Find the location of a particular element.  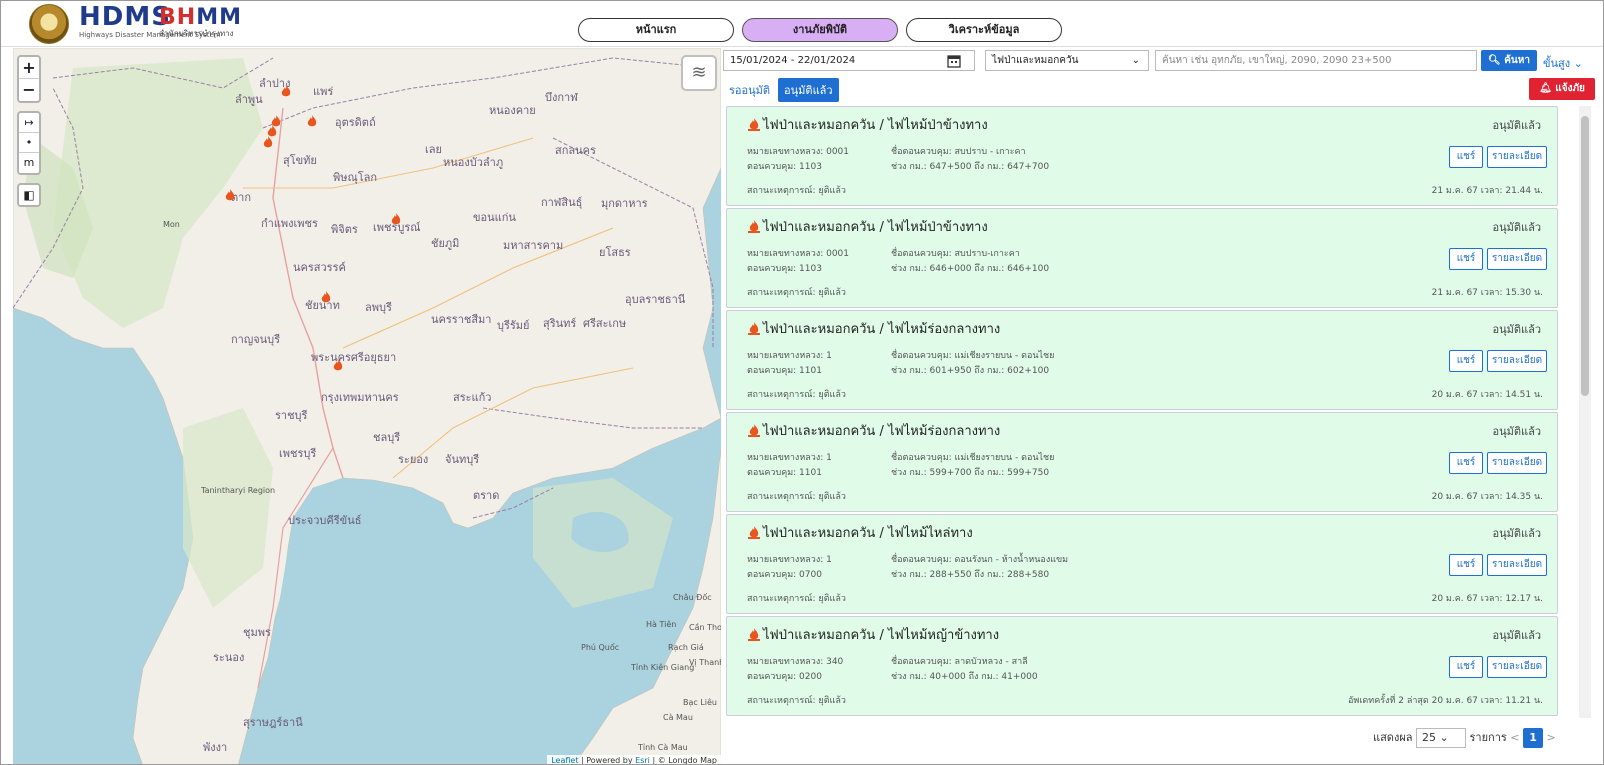

incident-title: ไฟป่าและหมอกควัน / ไฟไหม้ร่องกลางทาง is located at coordinates (873, 328).